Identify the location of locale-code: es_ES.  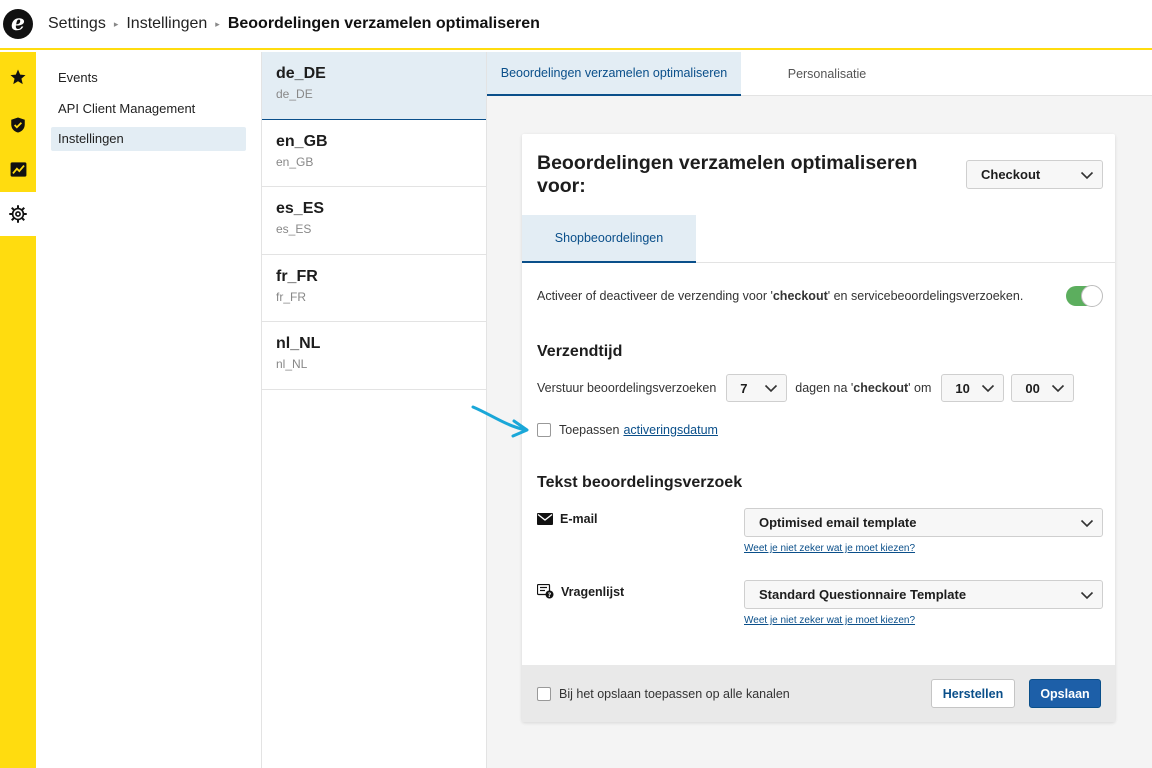
(300, 209).